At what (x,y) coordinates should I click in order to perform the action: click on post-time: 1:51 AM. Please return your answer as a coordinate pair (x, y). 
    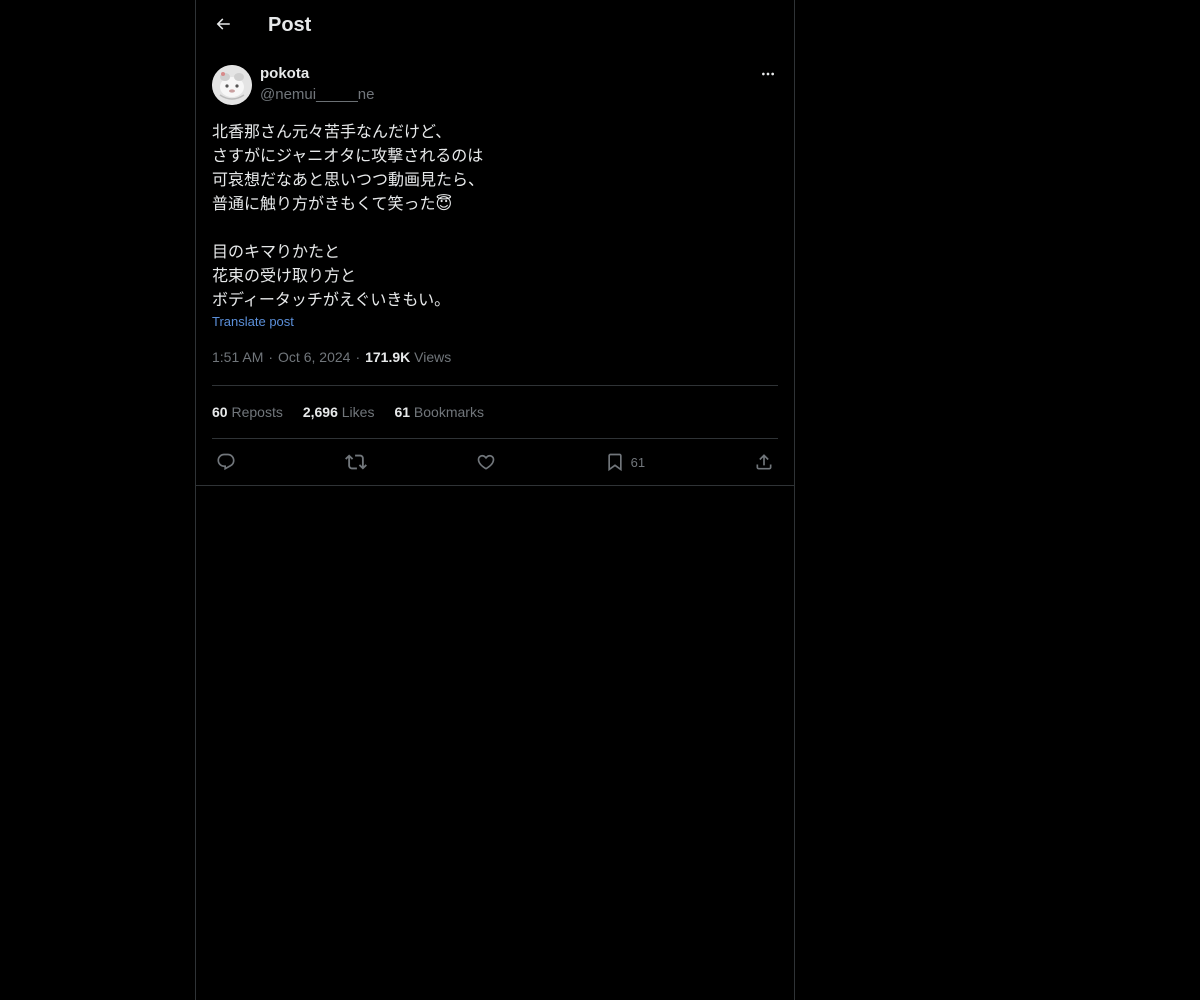
    Looking at the image, I should click on (237, 357).